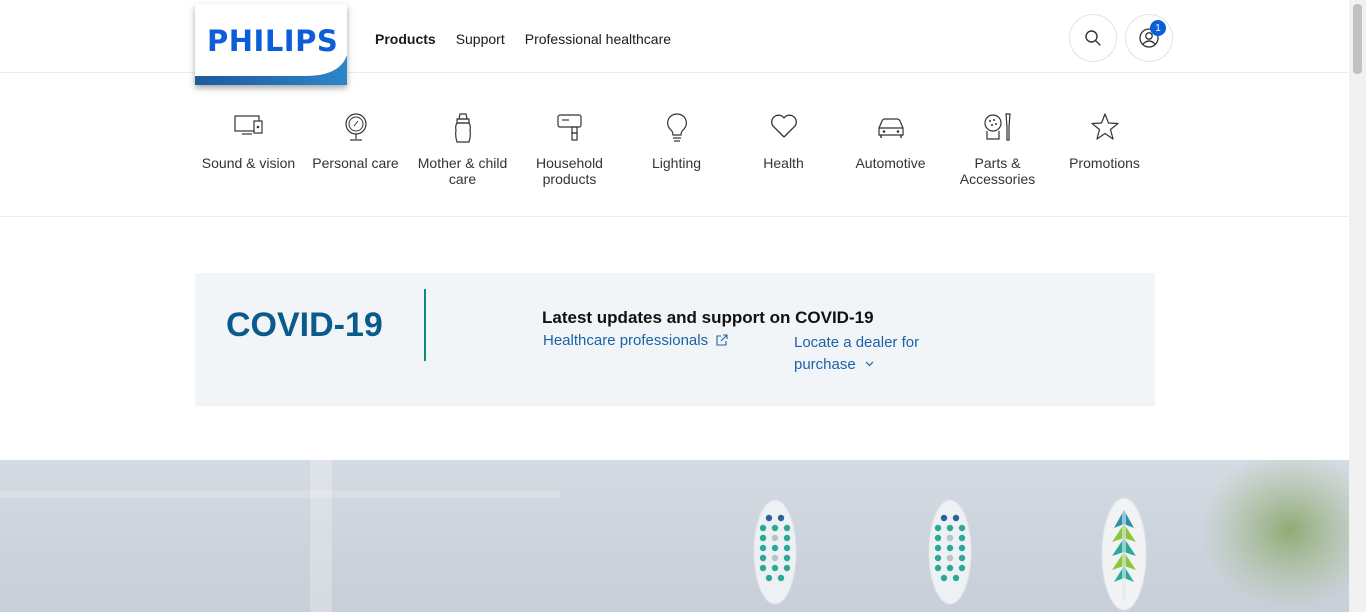 This screenshot has width=1366, height=612. I want to click on category-label: Health, so click(783, 163).